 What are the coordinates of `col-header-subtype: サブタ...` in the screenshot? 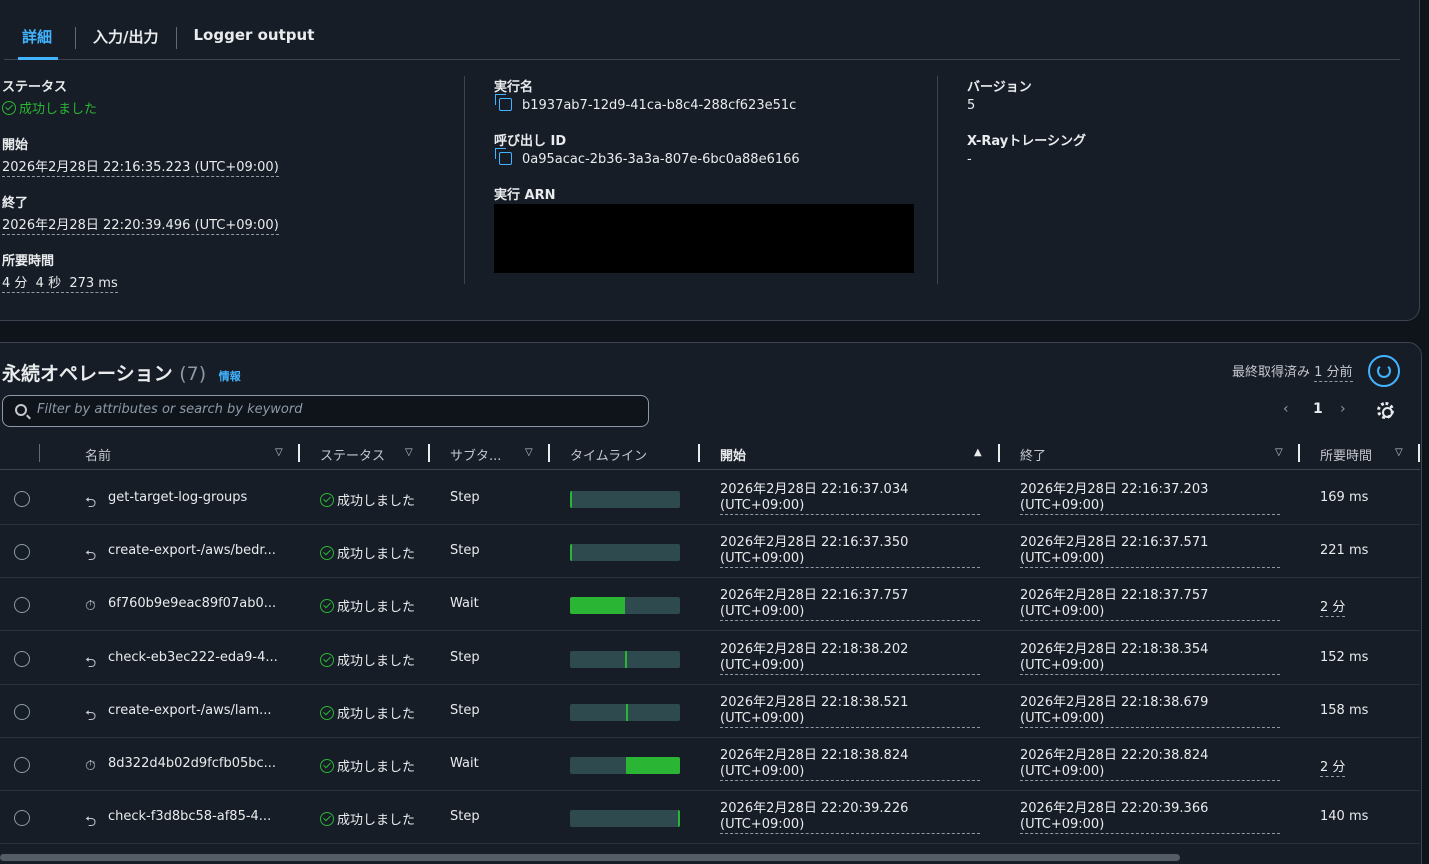 It's located at (475, 454).